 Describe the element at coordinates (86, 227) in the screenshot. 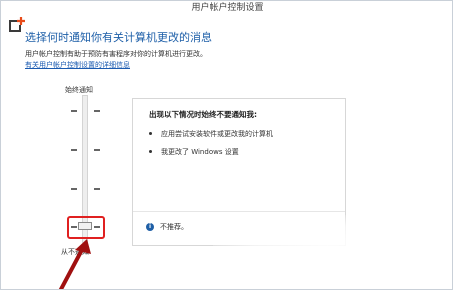

I see `annotation-highlight-box` at that location.